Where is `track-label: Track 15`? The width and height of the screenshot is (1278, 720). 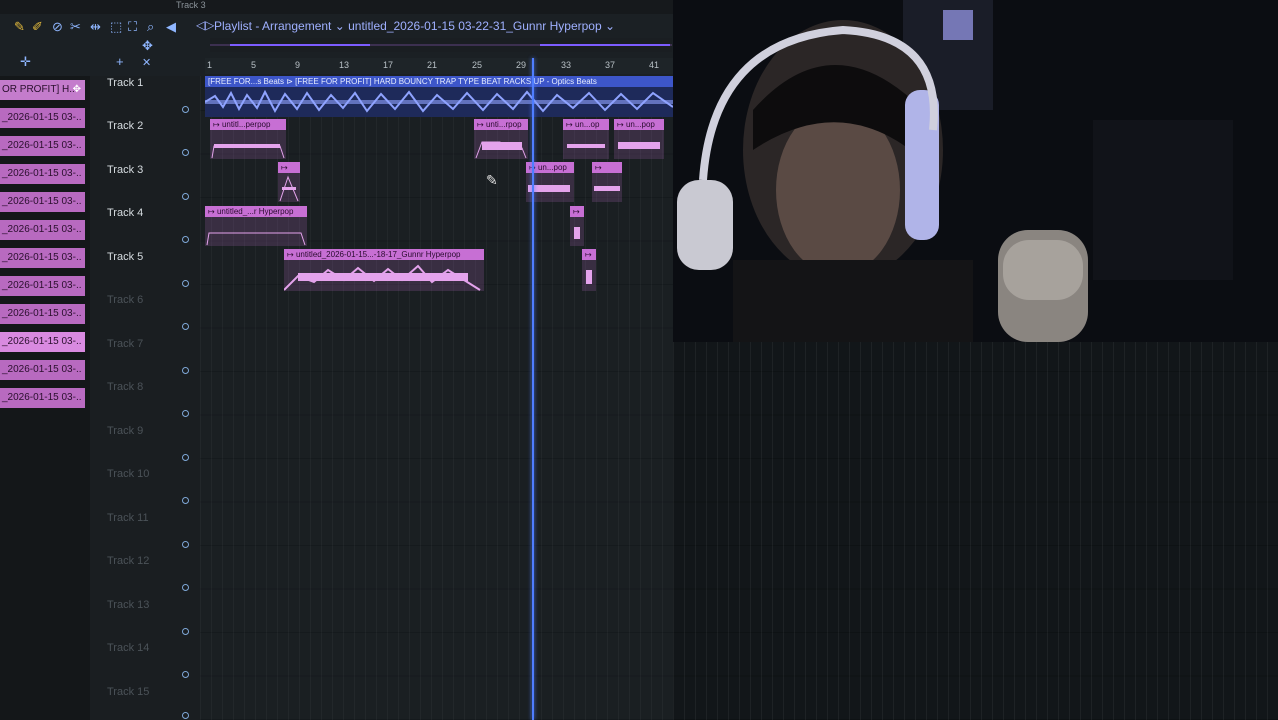 track-label: Track 15 is located at coordinates (128, 692).